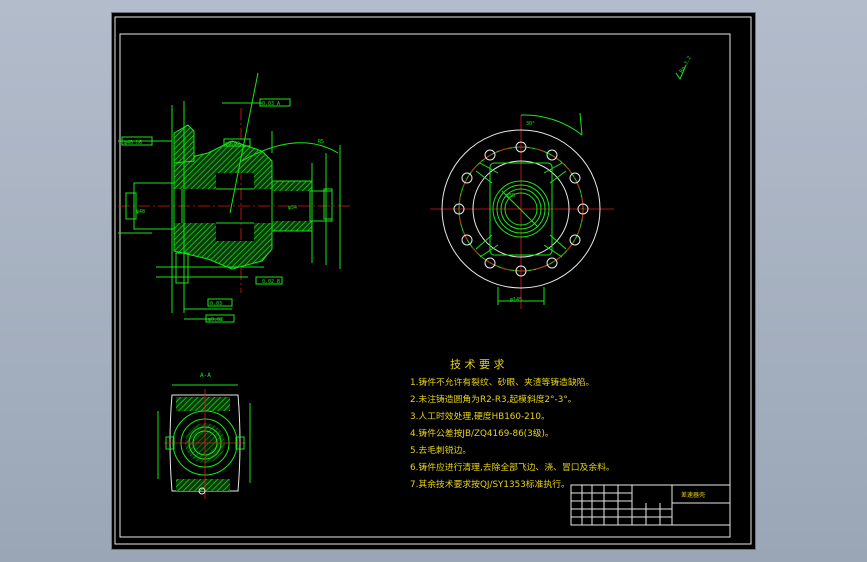 The width and height of the screenshot is (867, 562). What do you see at coordinates (271, 104) in the screenshot?
I see `svg-text: 0.03 A` at bounding box center [271, 104].